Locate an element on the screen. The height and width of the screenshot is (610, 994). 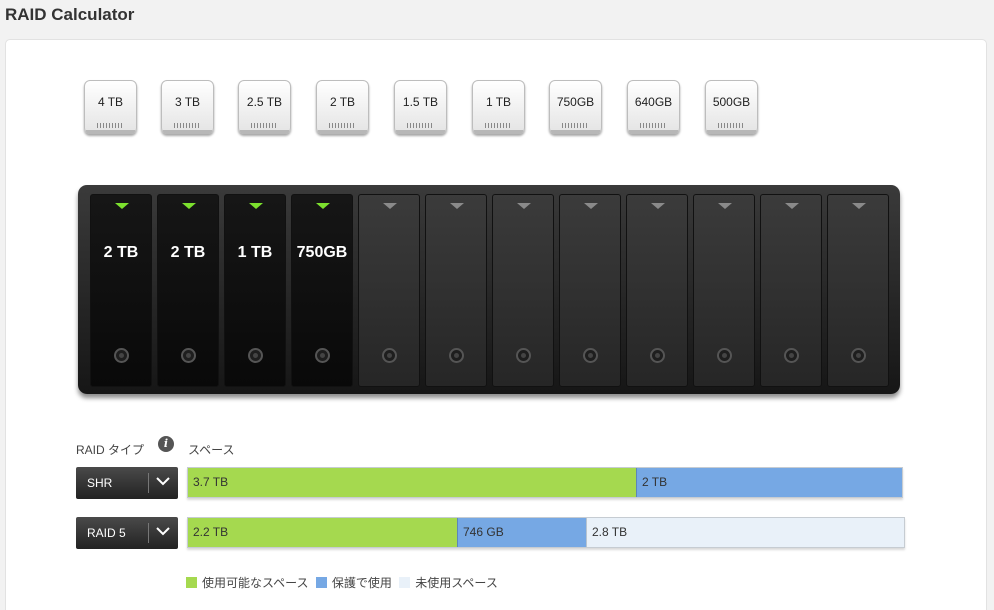
disk-capacity: 750GB is located at coordinates (575, 102).